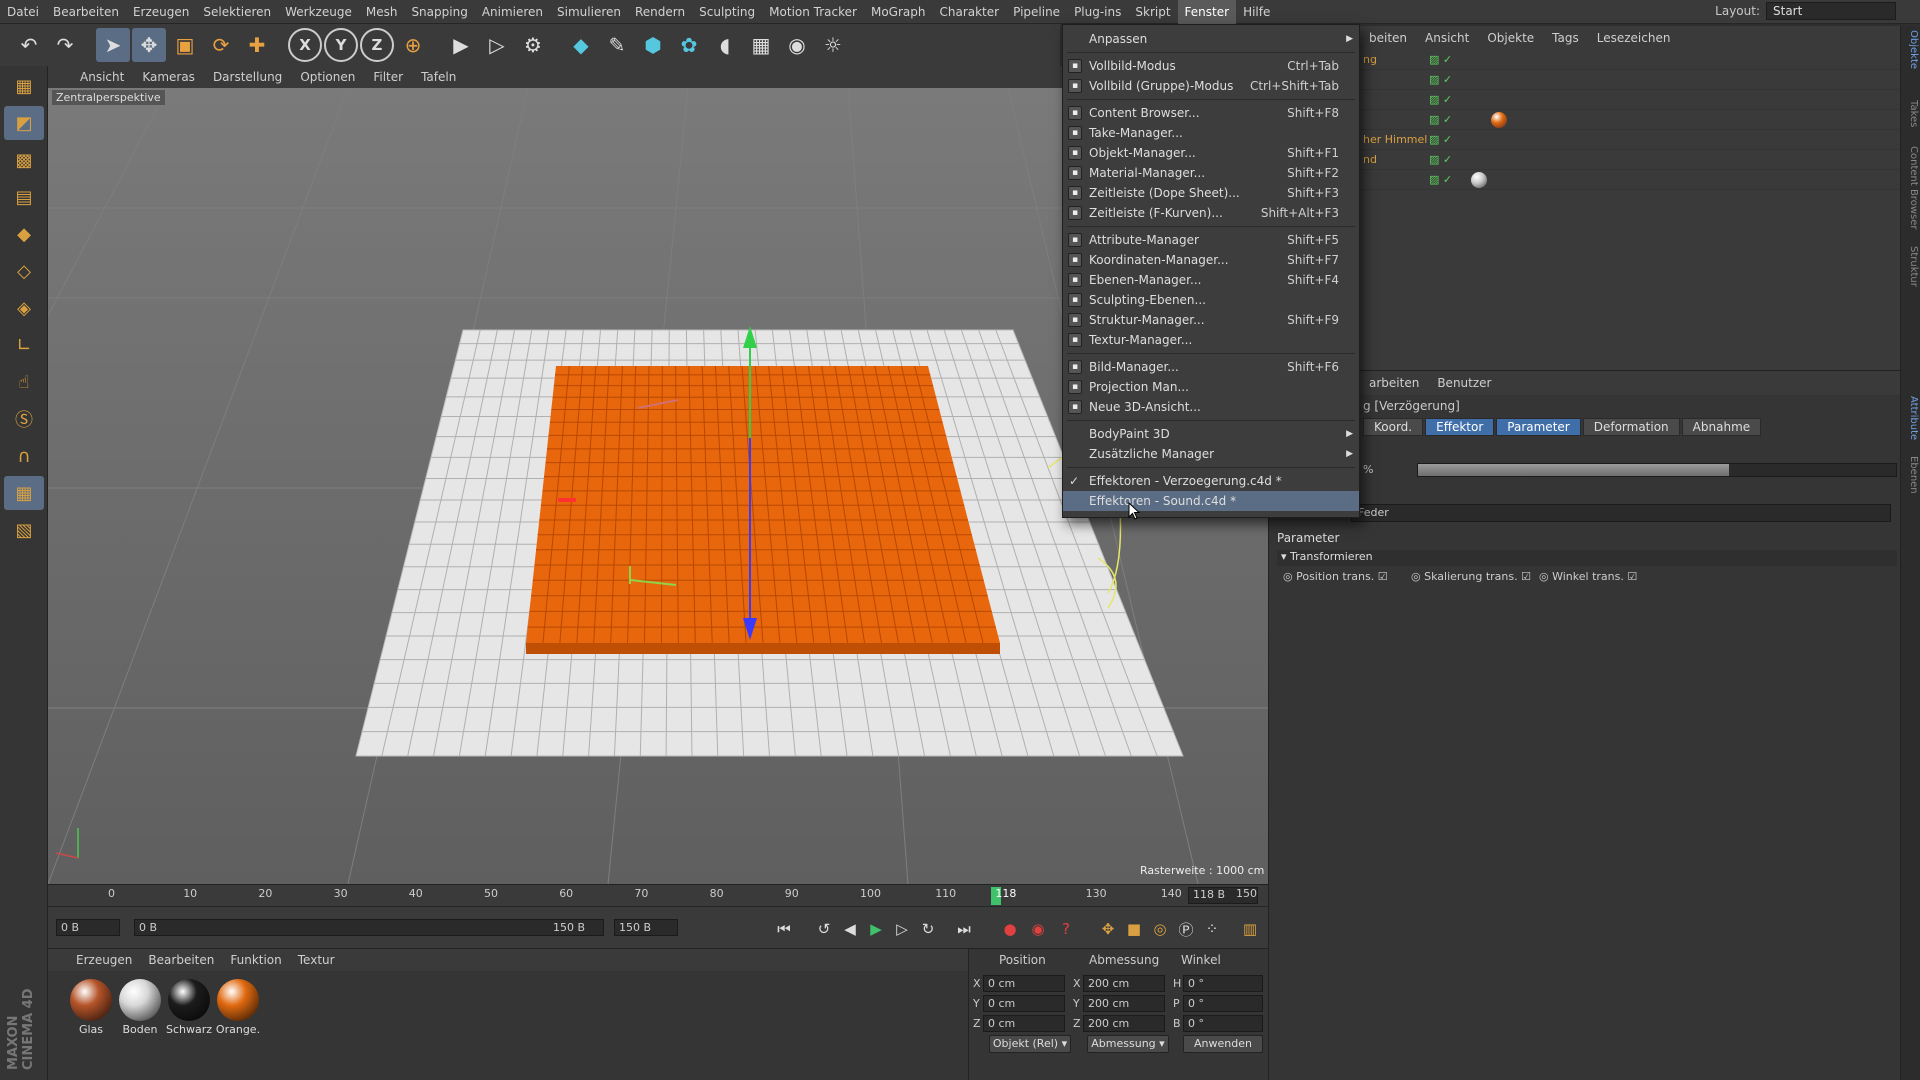 This screenshot has width=1920, height=1080. Describe the element at coordinates (318, 12) in the screenshot. I see `menu-werkzeuge: Werkzeuge` at that location.